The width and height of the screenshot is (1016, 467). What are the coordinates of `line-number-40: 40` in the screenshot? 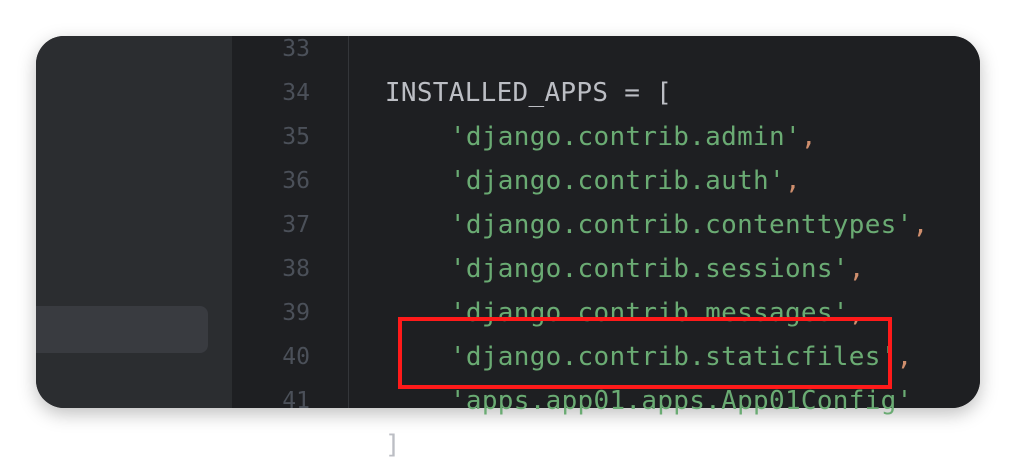 It's located at (296, 357).